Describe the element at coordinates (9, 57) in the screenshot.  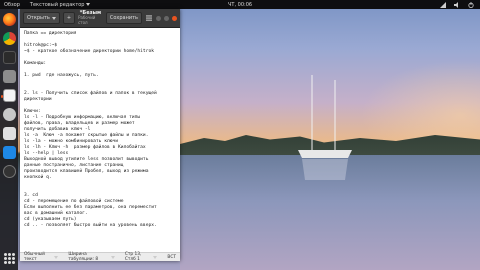
I see `terminal-icon` at that location.